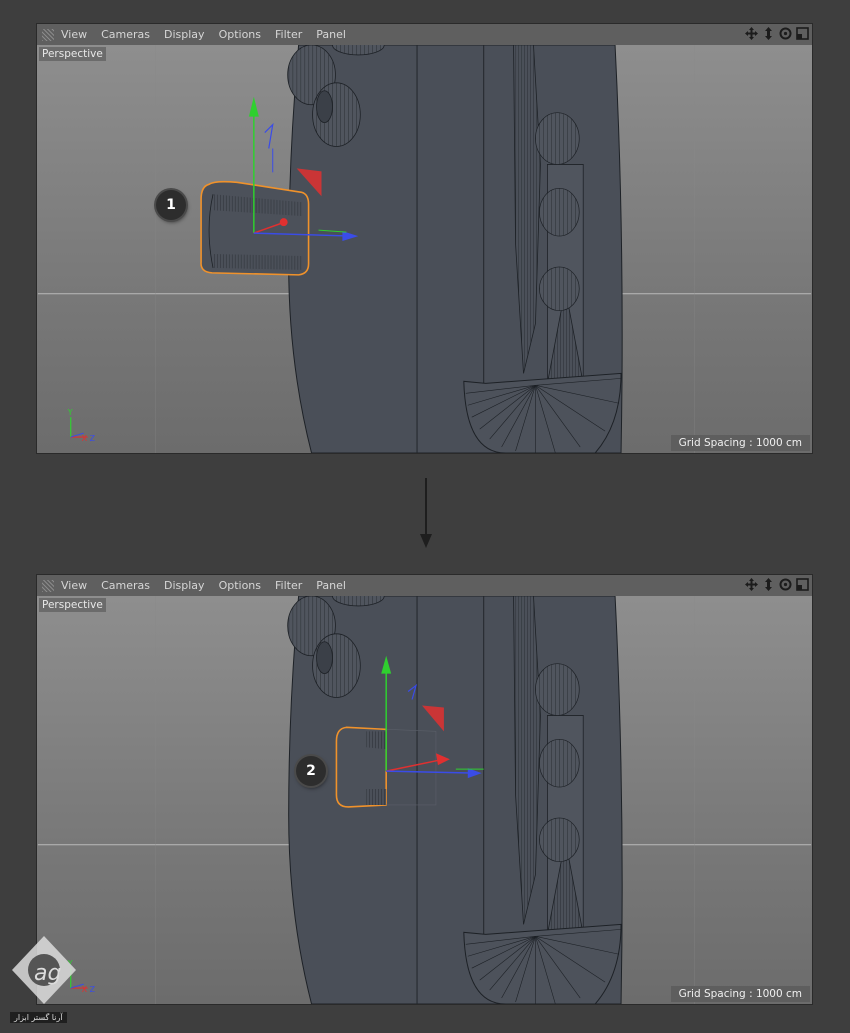 The height and width of the screenshot is (1033, 850). Describe the element at coordinates (311, 771) in the screenshot. I see `step-badge-2: 2` at that location.